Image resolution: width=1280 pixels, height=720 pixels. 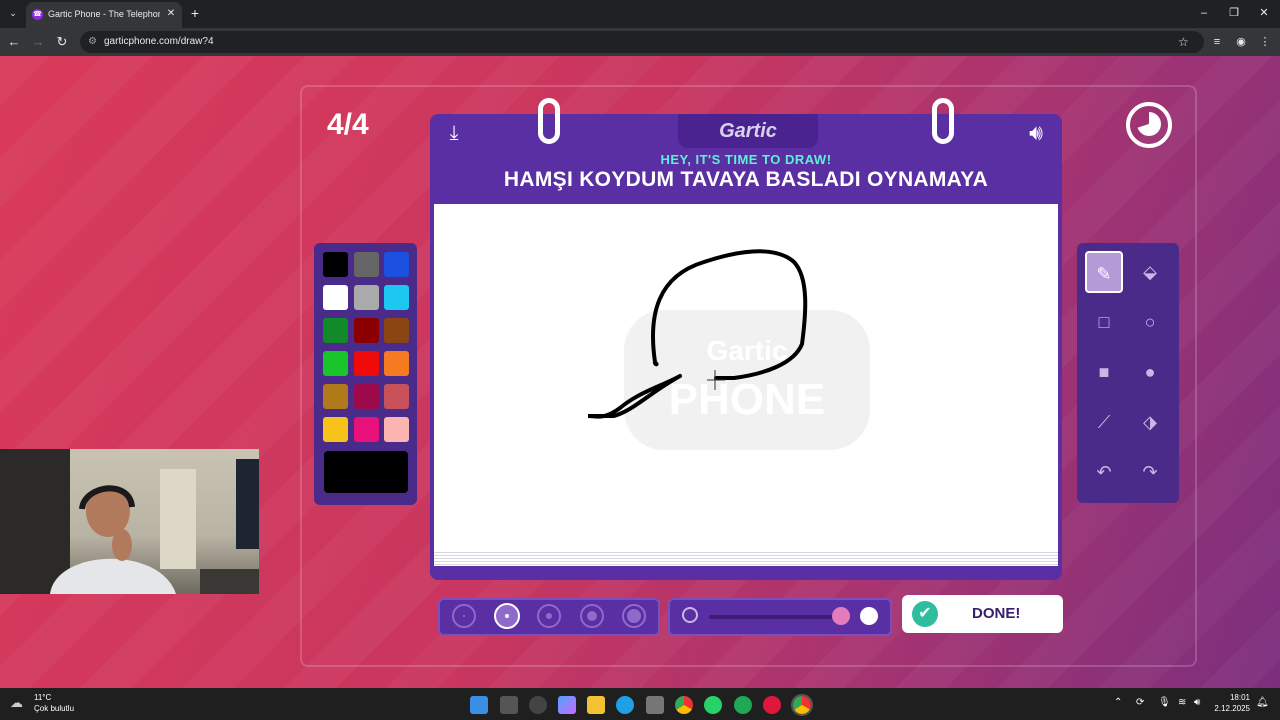 What do you see at coordinates (869, 616) in the screenshot?
I see `opacity-high-icon` at bounding box center [869, 616].